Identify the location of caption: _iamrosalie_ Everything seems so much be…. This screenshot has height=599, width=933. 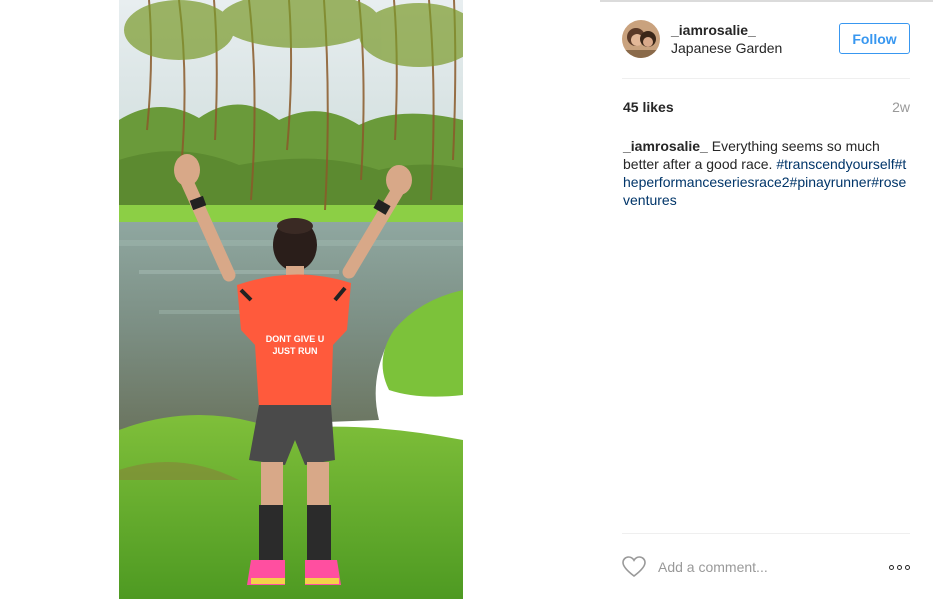
(767, 173).